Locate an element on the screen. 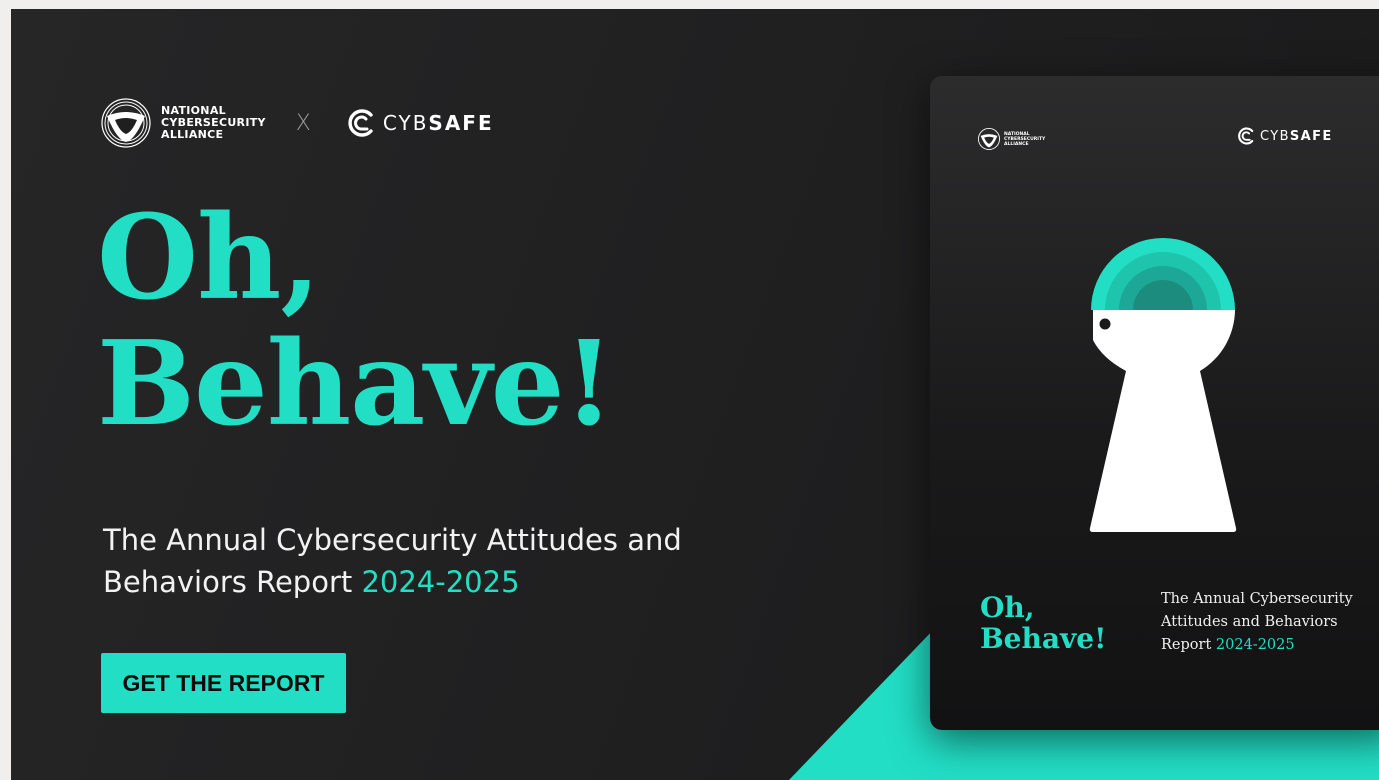  cover-subtitle-year: 2024-2025 is located at coordinates (1255, 645).